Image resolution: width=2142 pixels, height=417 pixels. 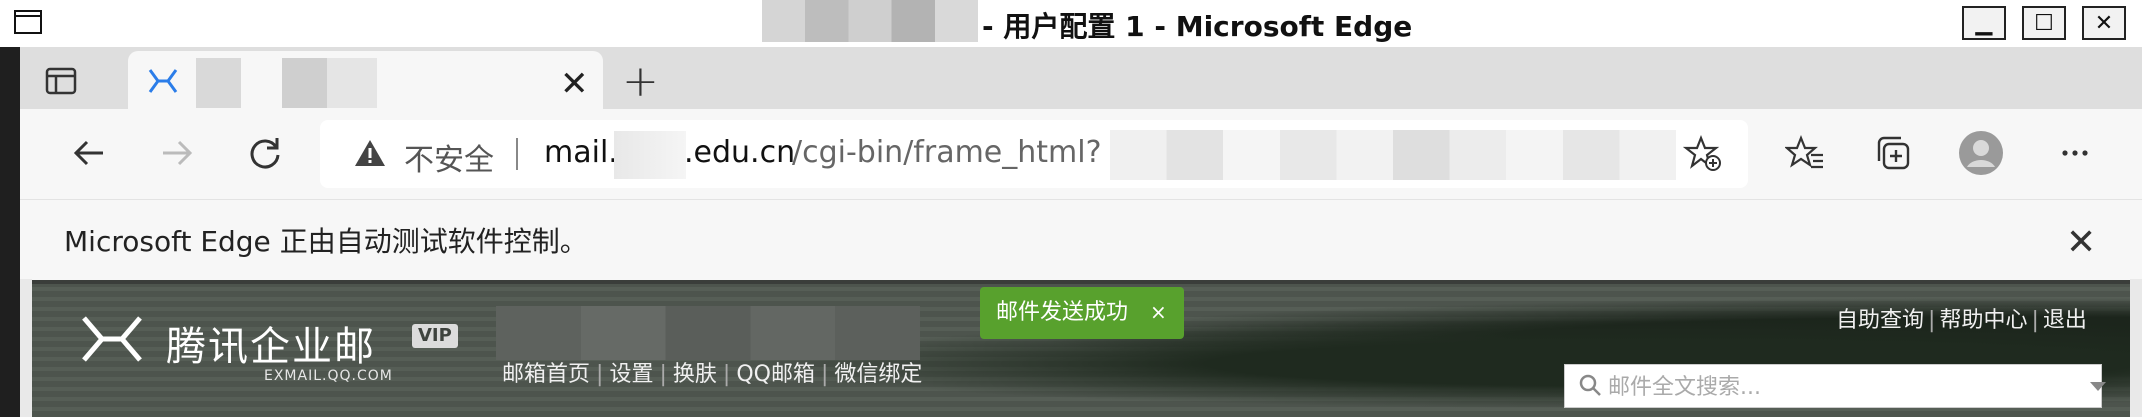 What do you see at coordinates (878, 374) in the screenshot?
I see `nav-wechat-bind: 微信绑定` at bounding box center [878, 374].